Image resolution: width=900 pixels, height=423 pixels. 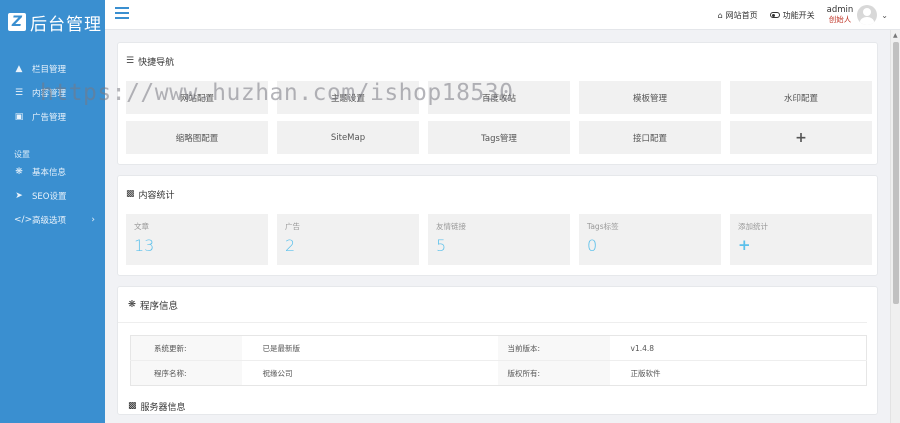 I want to click on info-key: 当前版本:, so click(x=553, y=348).